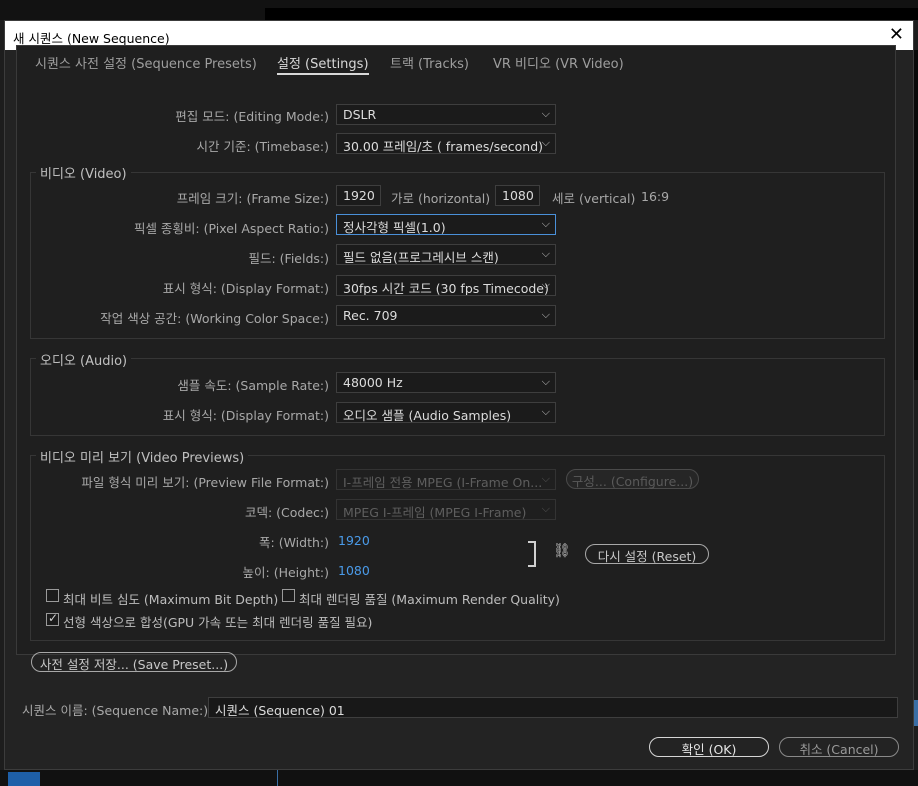 This screenshot has width=918, height=786. Describe the element at coordinates (245, 288) in the screenshot. I see `video-display-format-label: 표시 형식: (Display Format:)` at that location.